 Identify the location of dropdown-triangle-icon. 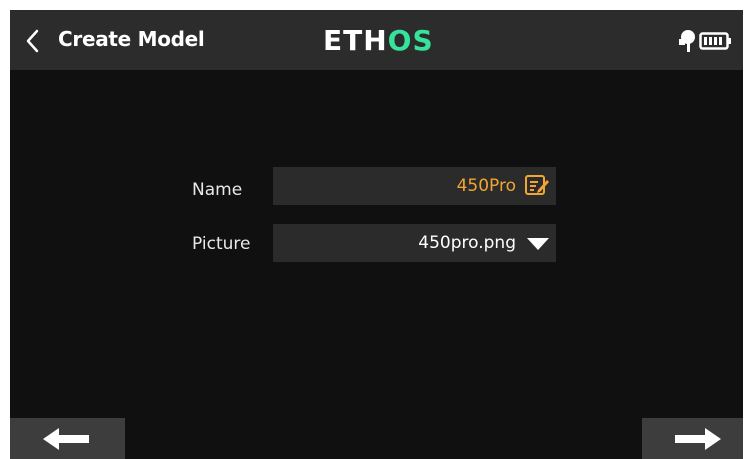
(538, 244).